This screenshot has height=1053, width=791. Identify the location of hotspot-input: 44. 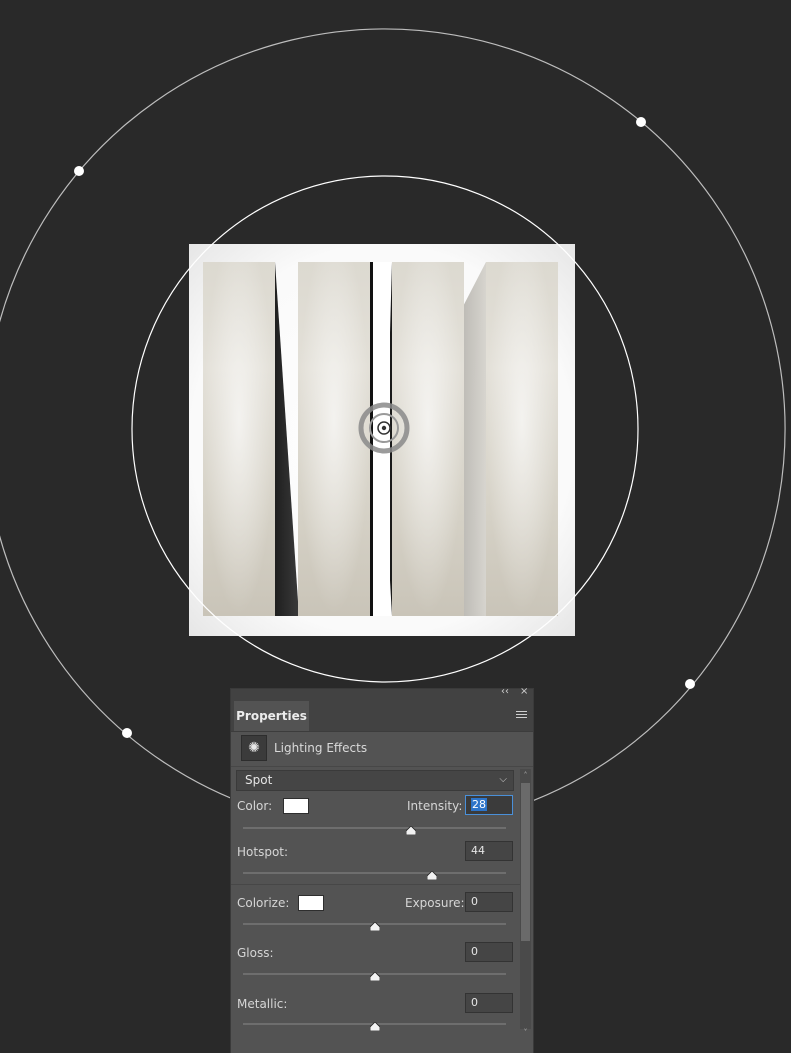
(489, 851).